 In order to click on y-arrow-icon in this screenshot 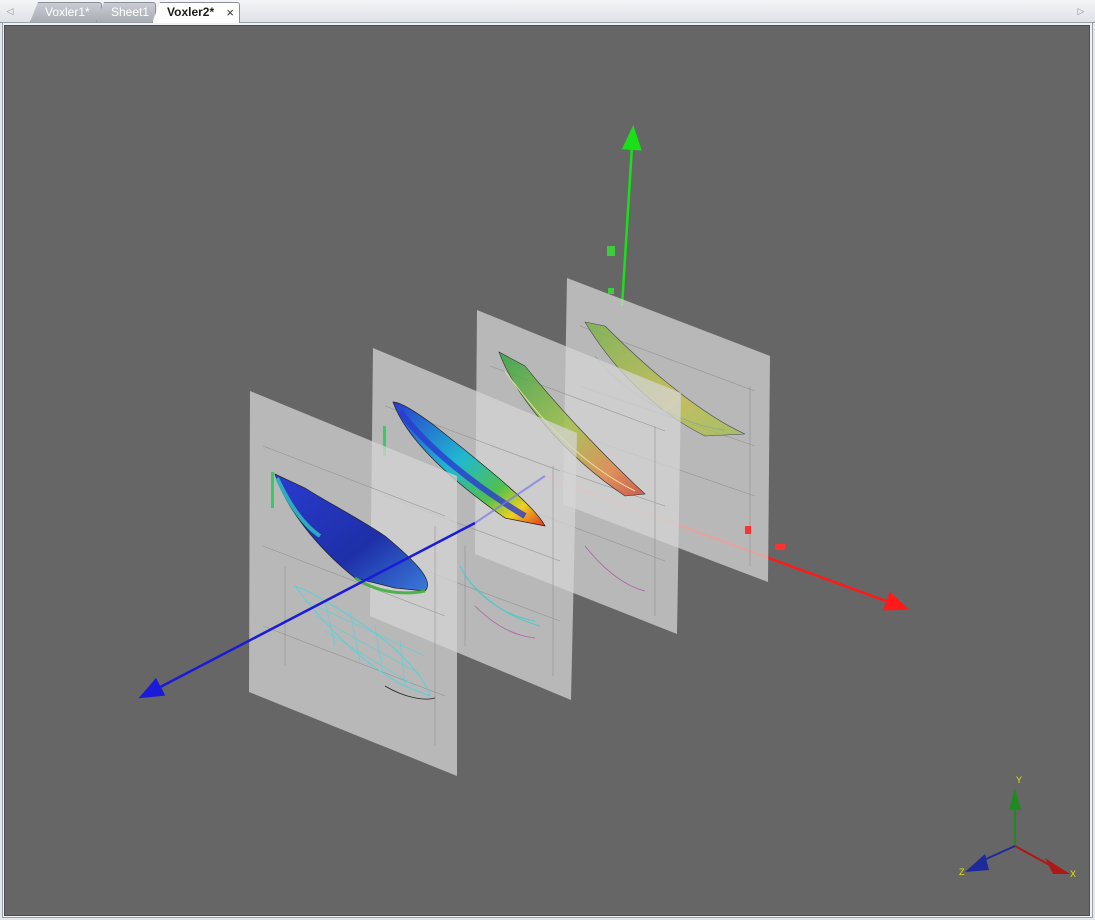, I will do `click(1015, 799)`.